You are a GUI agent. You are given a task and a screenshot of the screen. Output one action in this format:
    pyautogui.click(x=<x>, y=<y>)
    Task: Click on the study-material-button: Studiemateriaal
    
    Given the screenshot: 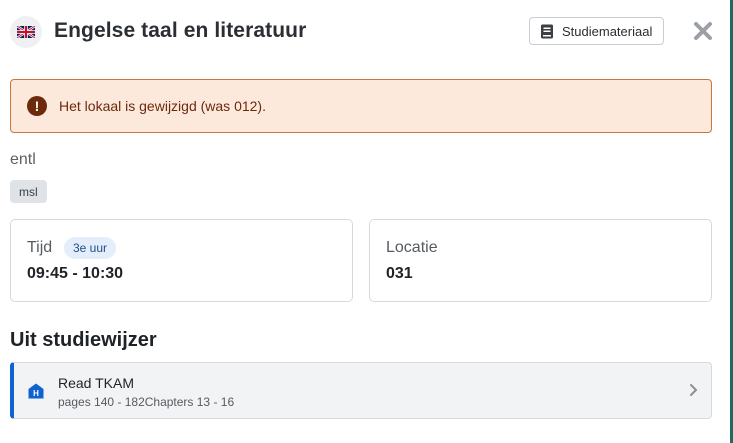 What is the action you would take?
    pyautogui.click(x=596, y=31)
    